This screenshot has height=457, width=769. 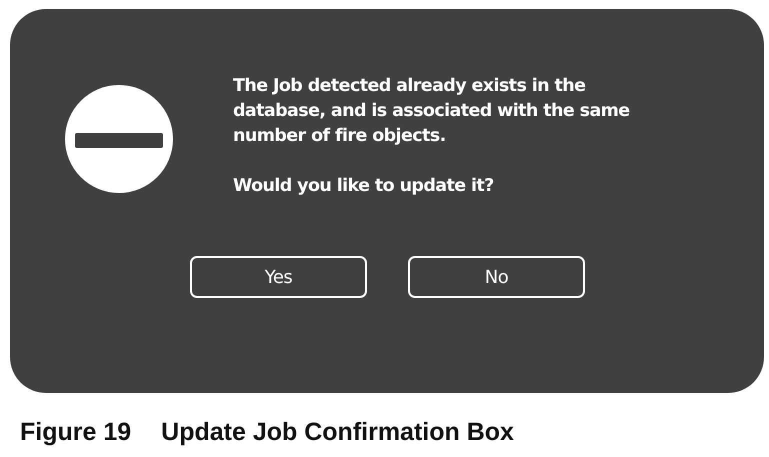 What do you see at coordinates (278, 277) in the screenshot?
I see `dialog-button: Yes` at bounding box center [278, 277].